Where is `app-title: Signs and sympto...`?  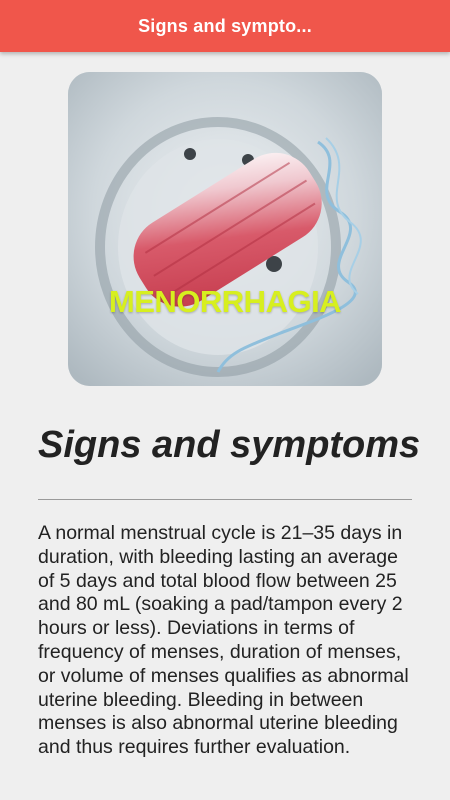 app-title: Signs and sympto... is located at coordinates (225, 25).